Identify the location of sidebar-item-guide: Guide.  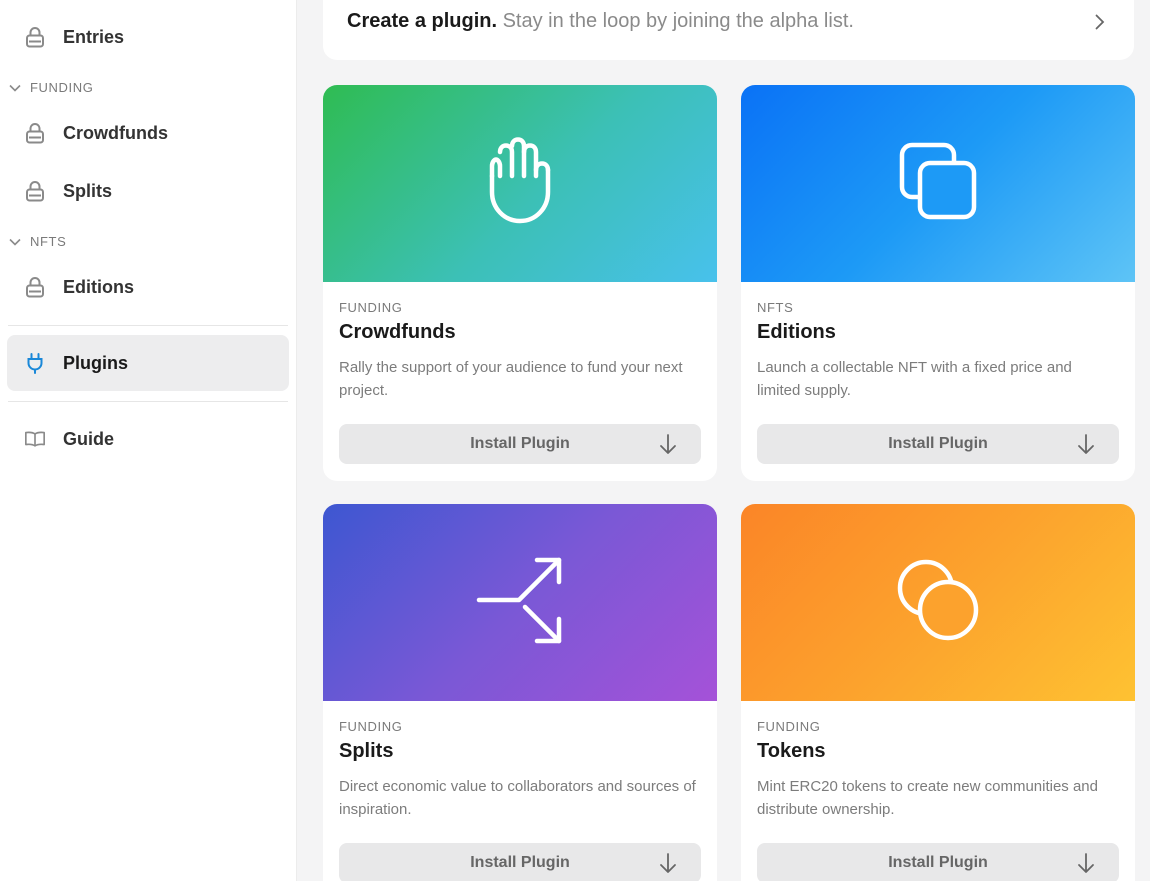
(148, 439).